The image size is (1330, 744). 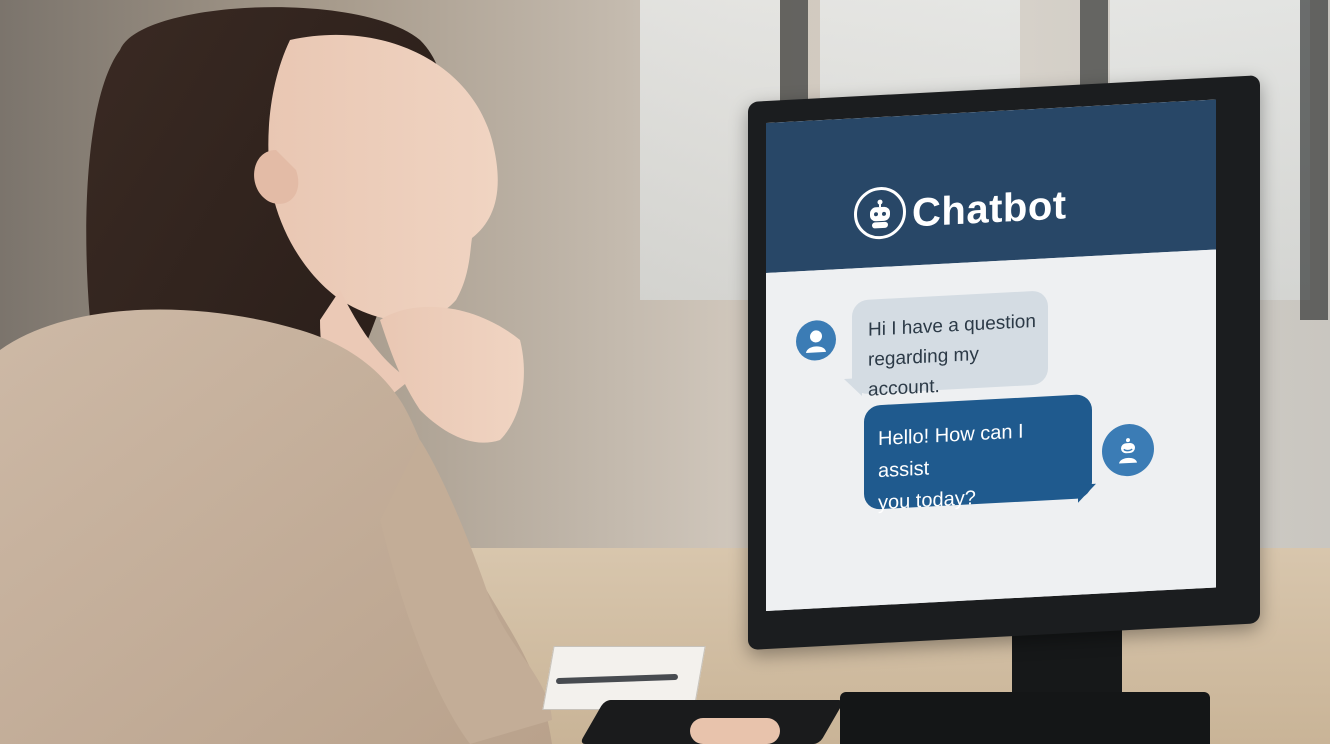 What do you see at coordinates (1025, 718) in the screenshot?
I see `monitor-base` at bounding box center [1025, 718].